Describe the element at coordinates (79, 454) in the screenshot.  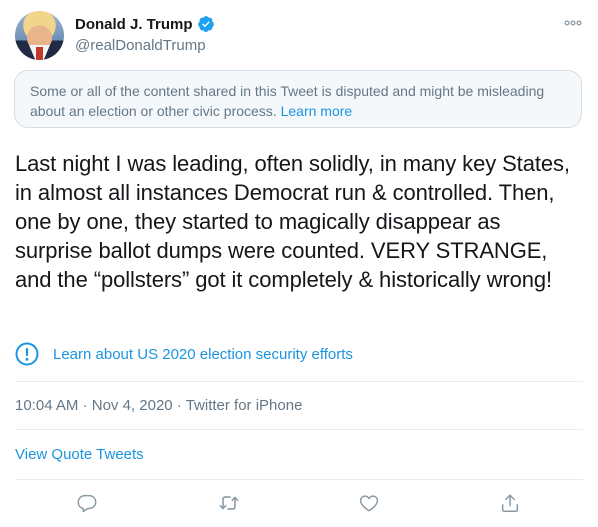
I see `view-quote-tweets-link: View Quote Tweets` at that location.